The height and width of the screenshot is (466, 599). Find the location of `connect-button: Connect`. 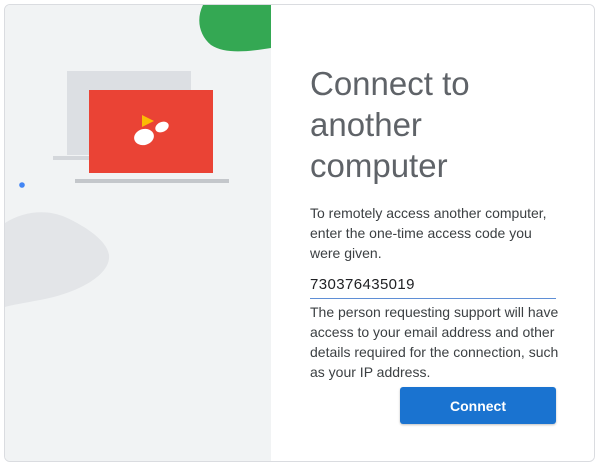

connect-button: Connect is located at coordinates (478, 405).